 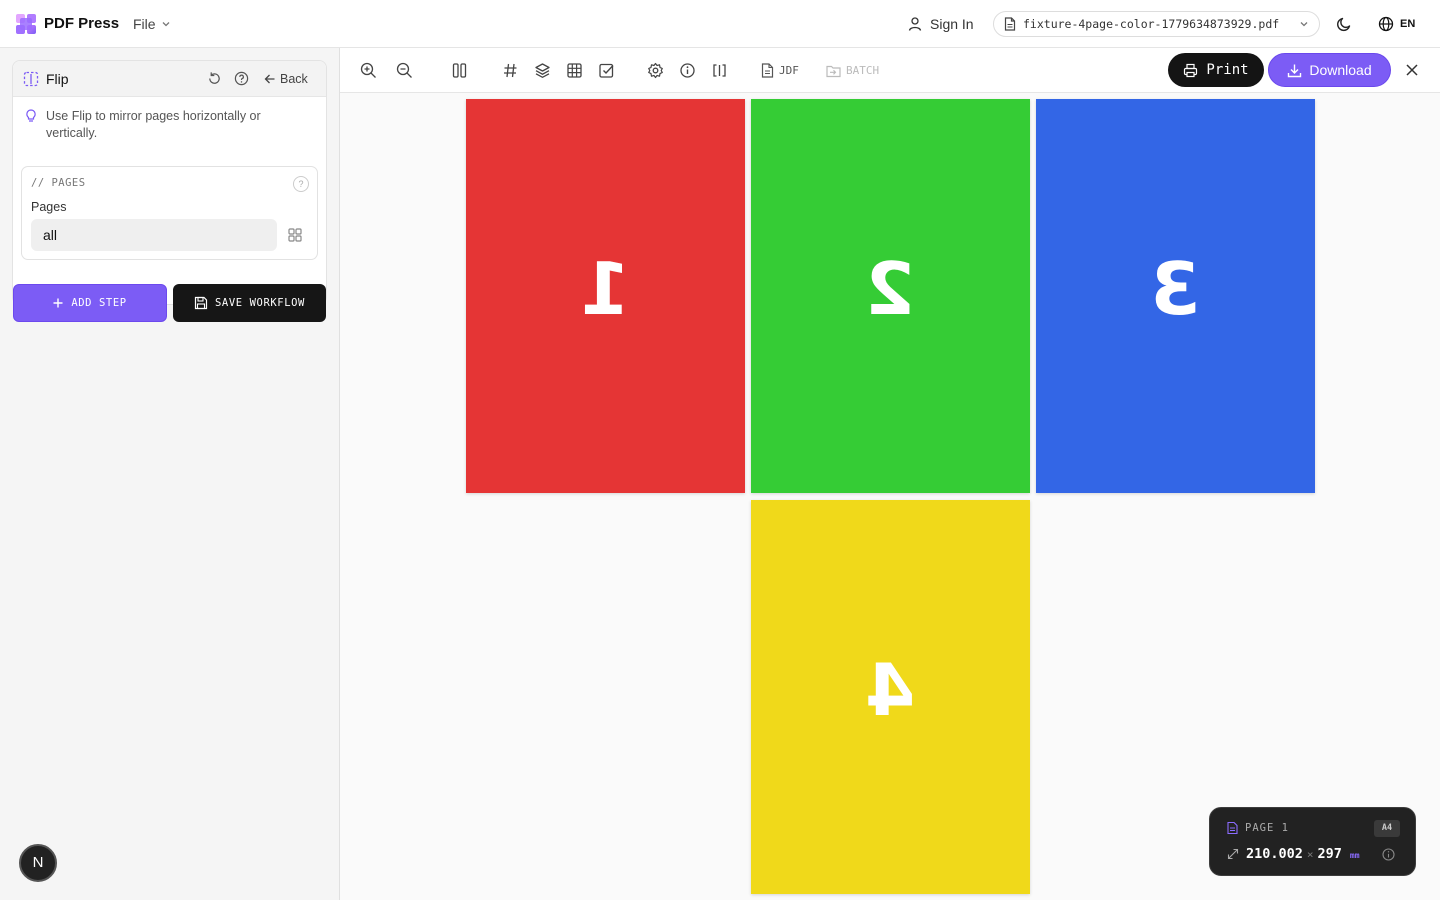 I want to click on save-icon, so click(x=201, y=303).